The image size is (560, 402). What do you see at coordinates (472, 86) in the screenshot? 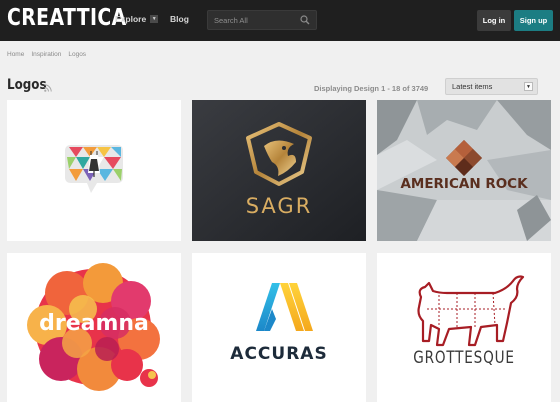
I see `sort-selected-value: Latest items` at bounding box center [472, 86].